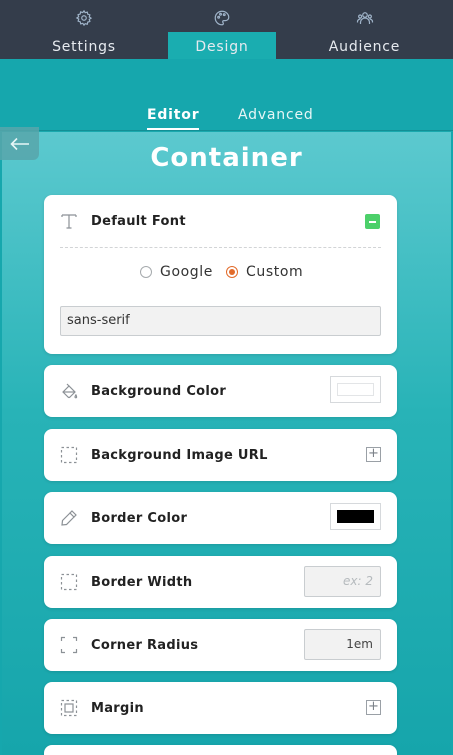  I want to click on border-color-swatch, so click(355, 516).